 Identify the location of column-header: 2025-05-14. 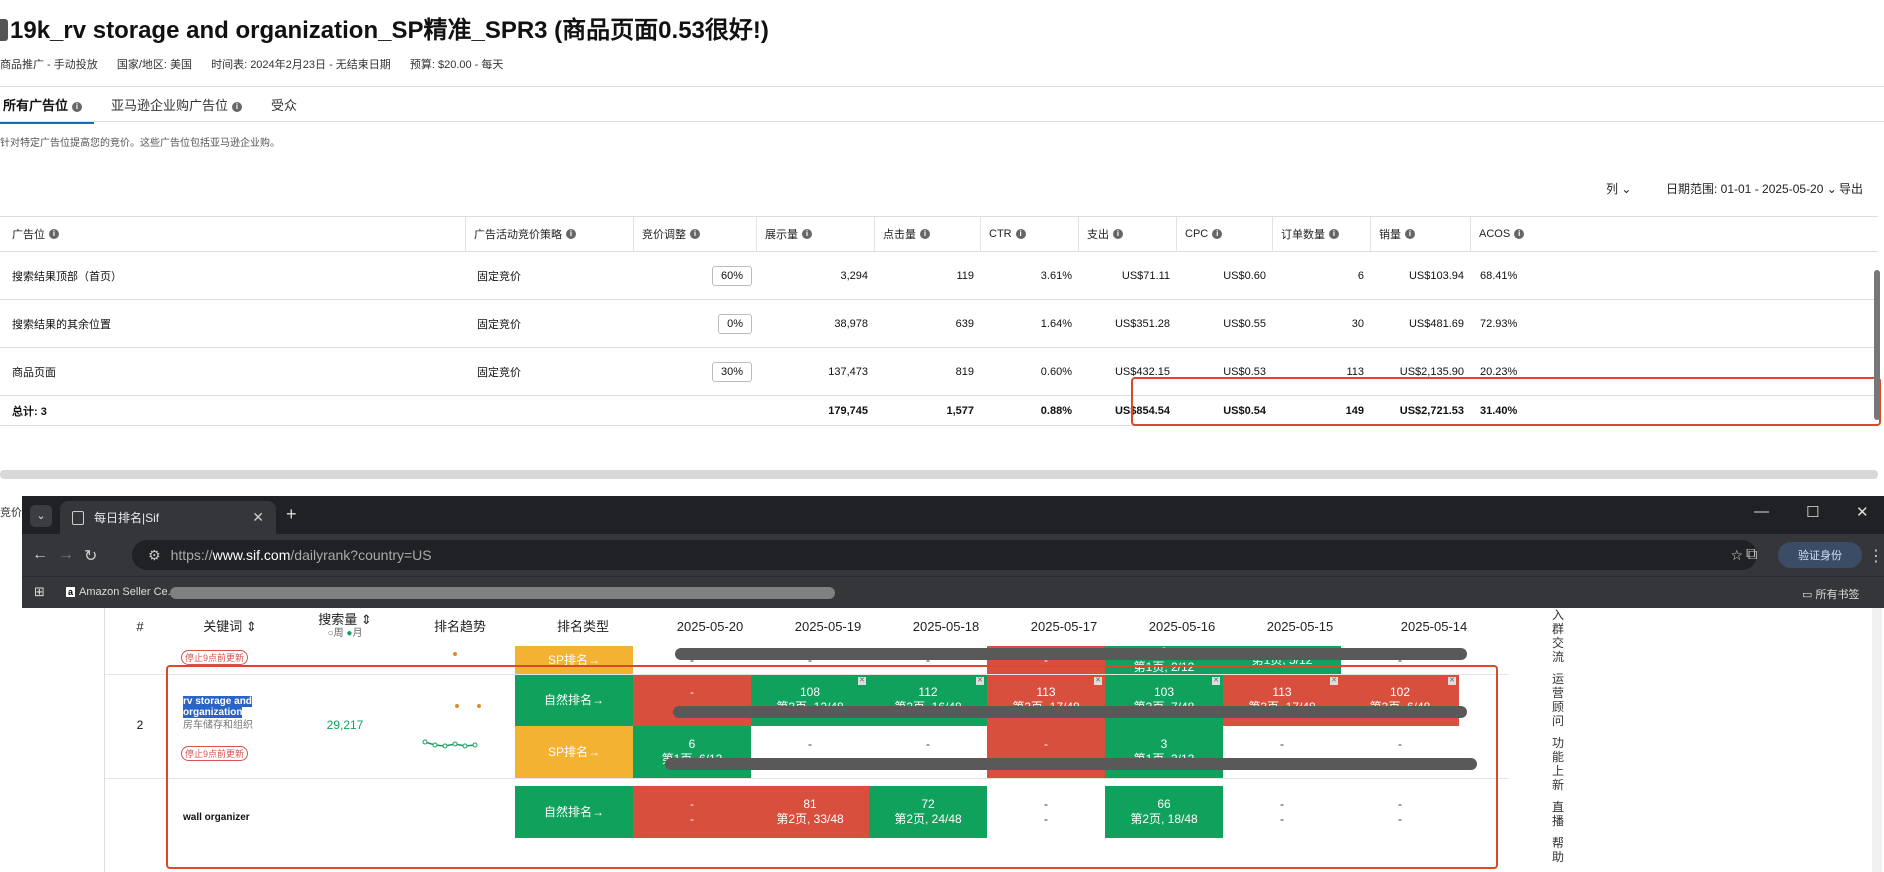
(1434, 627).